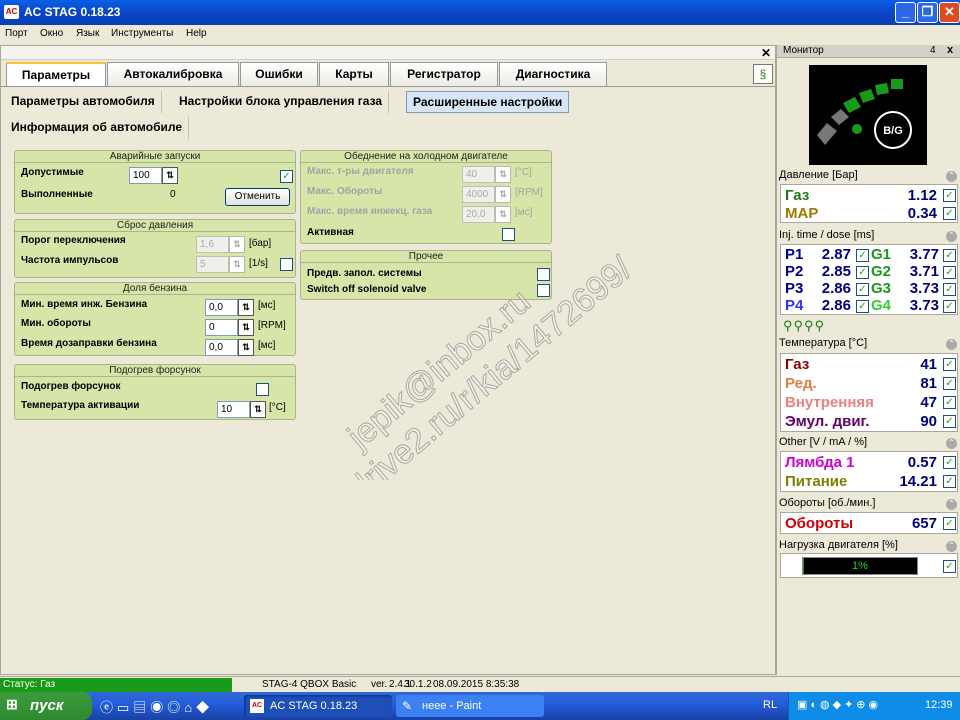  Describe the element at coordinates (543, 274) in the screenshot. I see `prefill-checkbox` at that location.